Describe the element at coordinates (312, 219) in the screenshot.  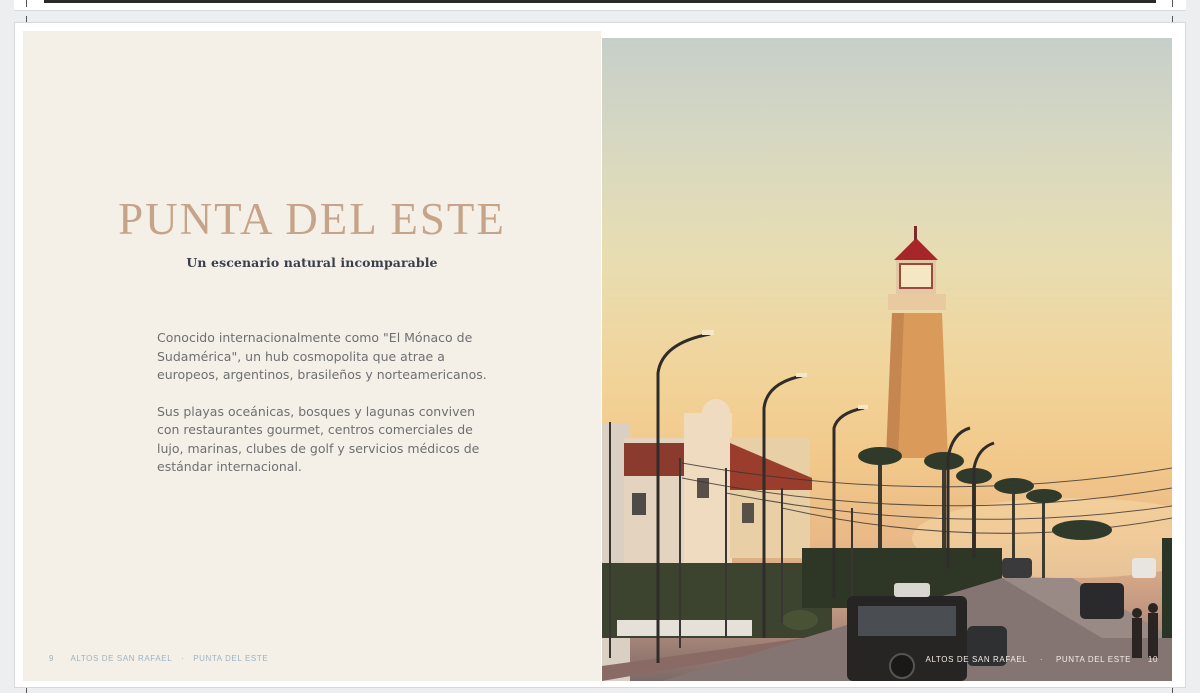
I see `page-title: PUNTA DEL ESTE` at that location.